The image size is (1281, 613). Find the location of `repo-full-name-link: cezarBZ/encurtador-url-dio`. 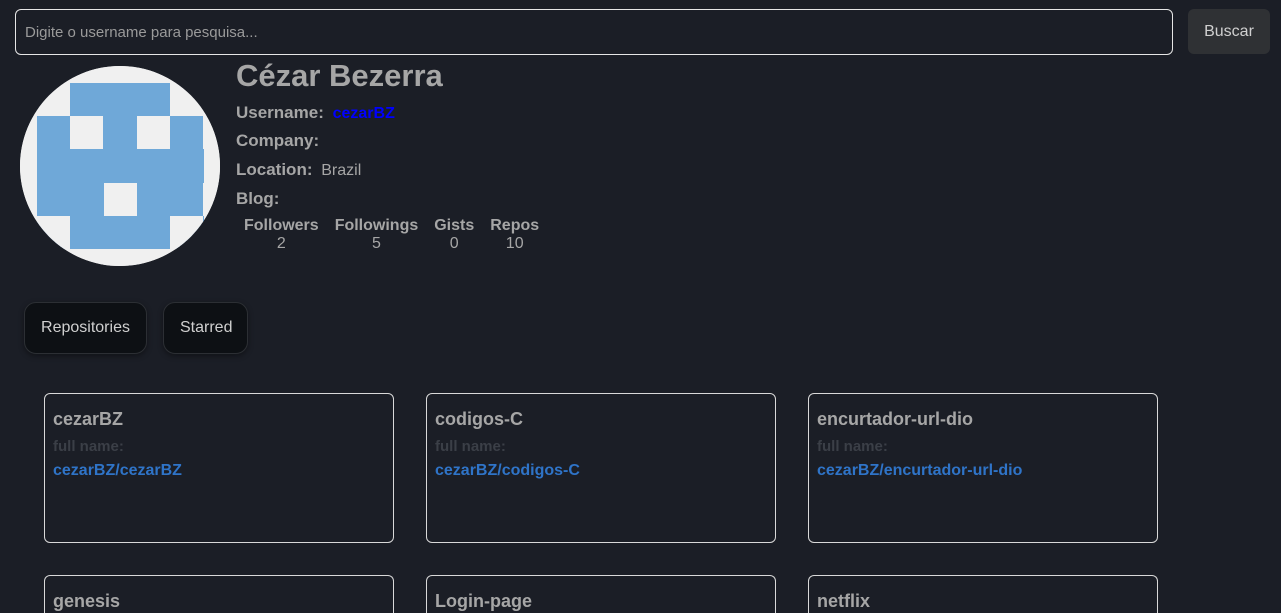

repo-full-name-link: cezarBZ/encurtador-url-dio is located at coordinates (983, 471).